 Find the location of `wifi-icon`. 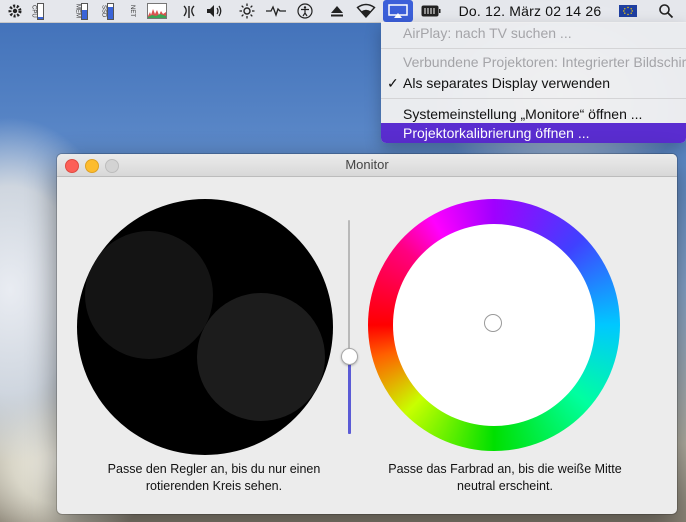

wifi-icon is located at coordinates (366, 11).